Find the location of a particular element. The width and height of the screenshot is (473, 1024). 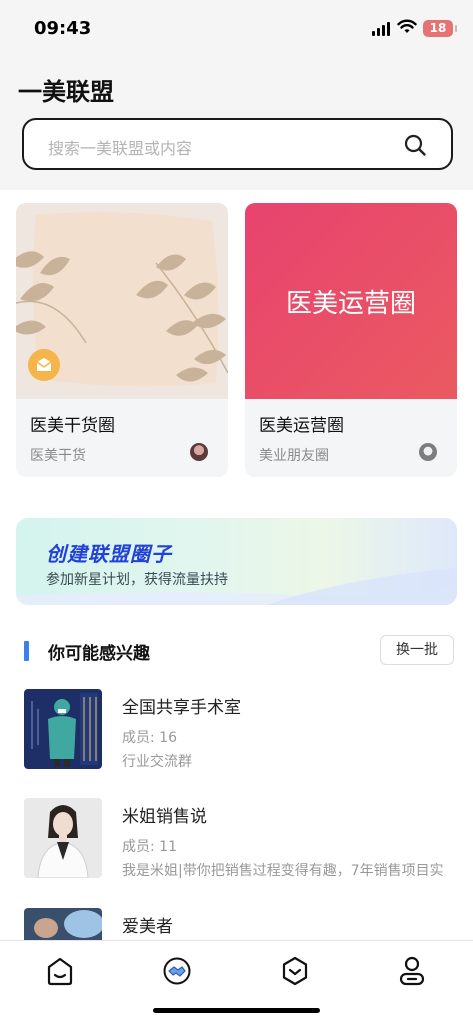

wifi-icon is located at coordinates (407, 26).